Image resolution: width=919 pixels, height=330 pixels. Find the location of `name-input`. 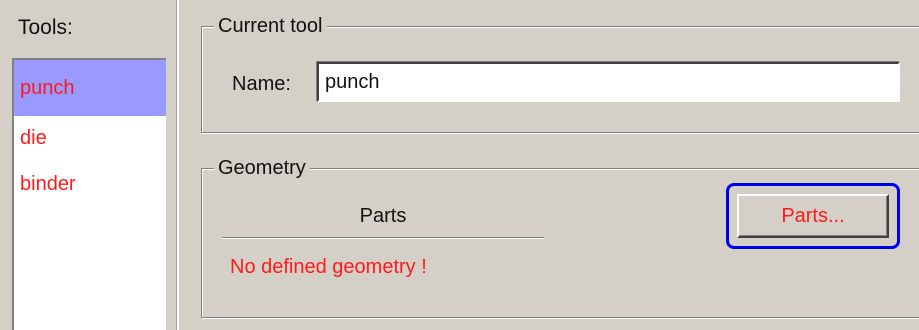

name-input is located at coordinates (608, 82).